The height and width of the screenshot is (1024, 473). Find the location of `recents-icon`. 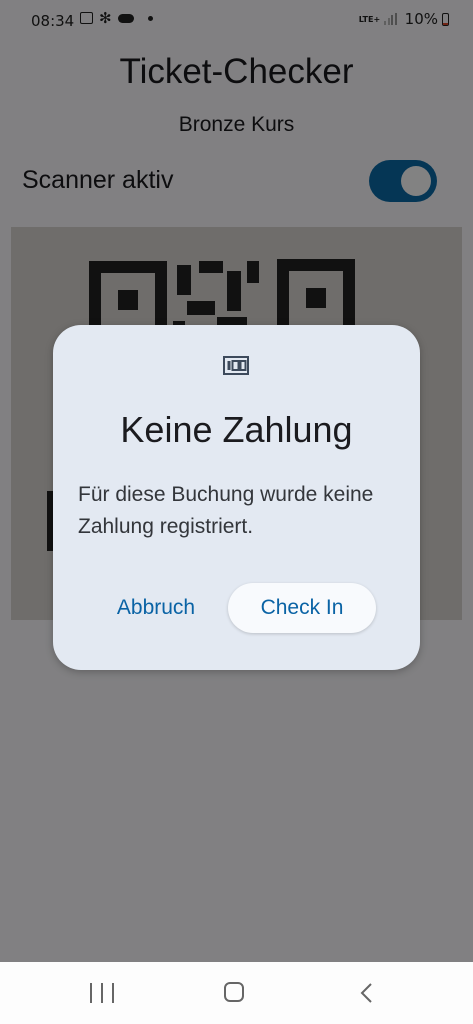

recents-icon is located at coordinates (102, 993).